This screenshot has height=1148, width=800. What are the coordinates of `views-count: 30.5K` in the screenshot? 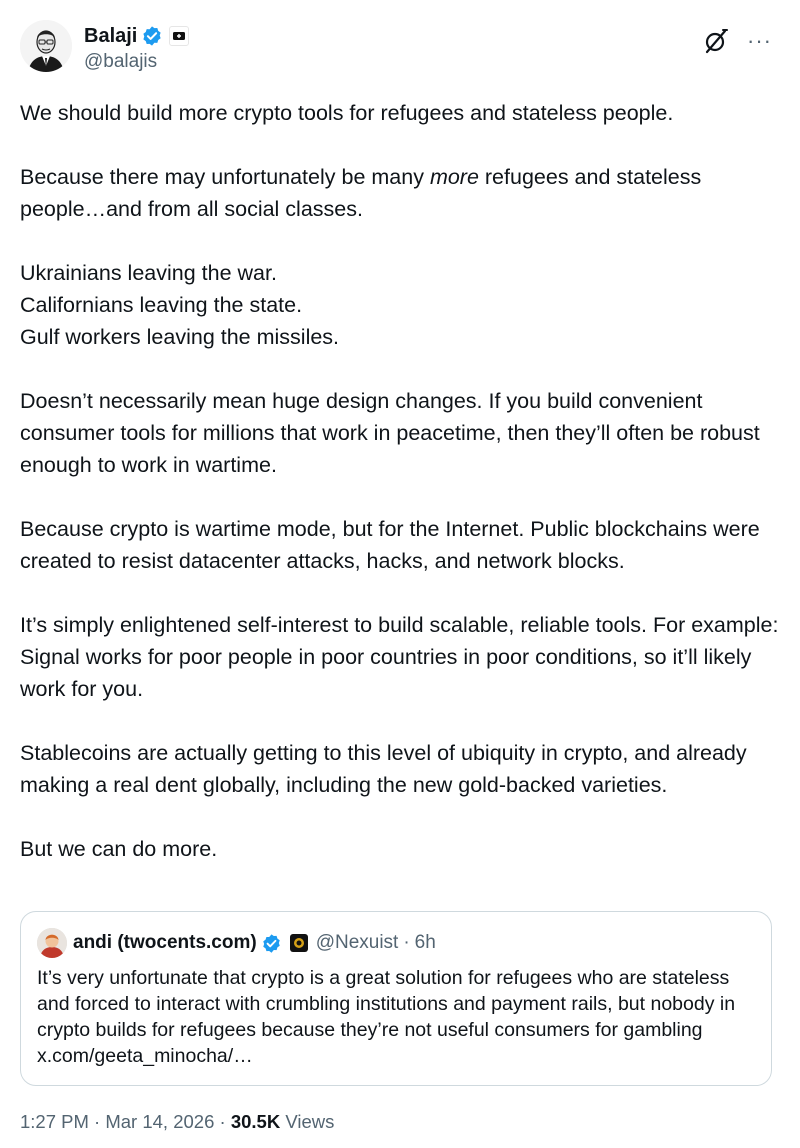 It's located at (255, 1121).